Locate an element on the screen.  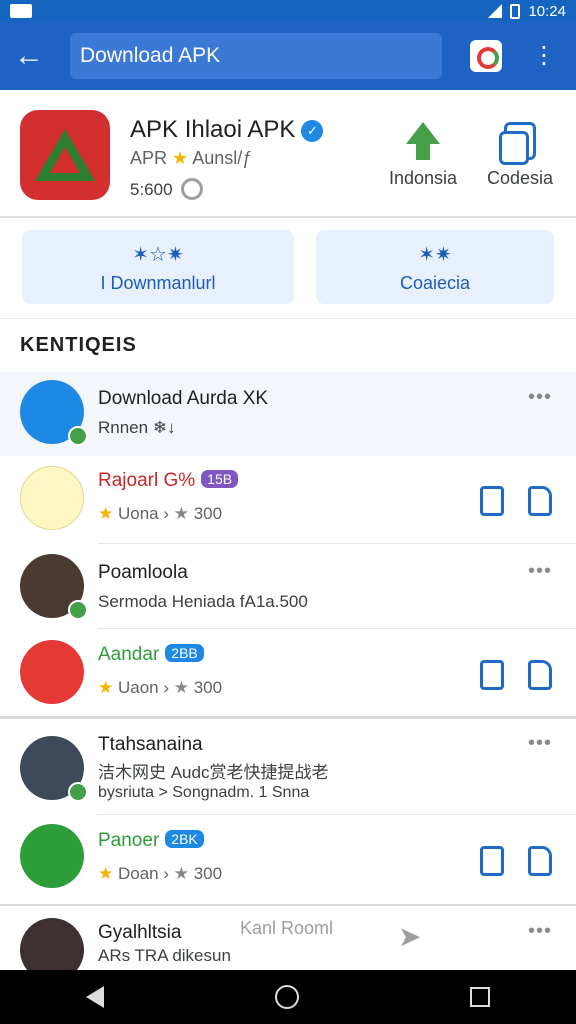
loading-icon is located at coordinates (191, 189).